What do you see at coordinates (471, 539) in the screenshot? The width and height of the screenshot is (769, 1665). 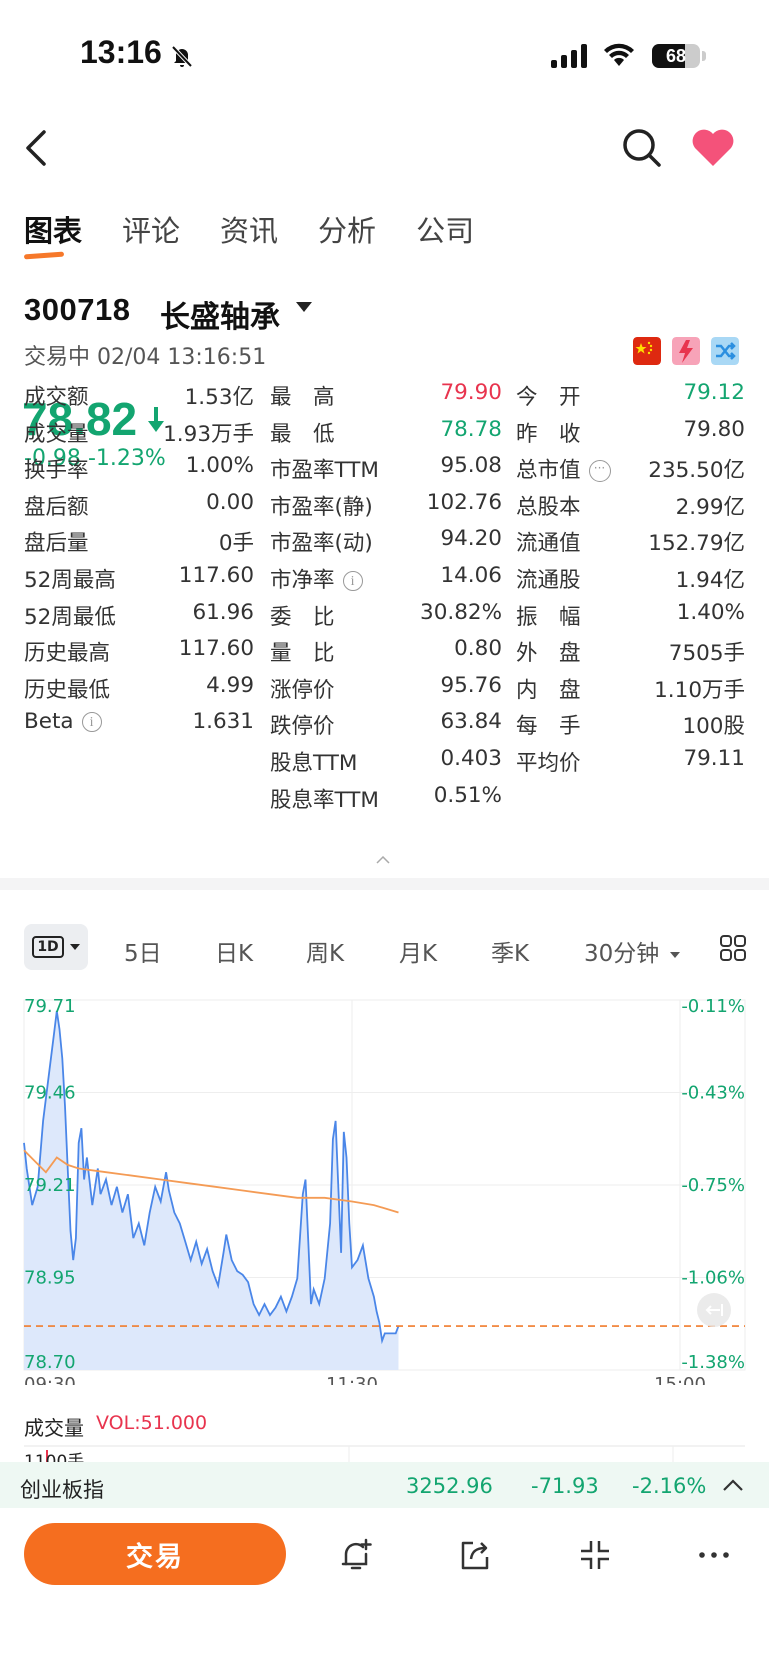 I see `quote-value: 94.20` at bounding box center [471, 539].